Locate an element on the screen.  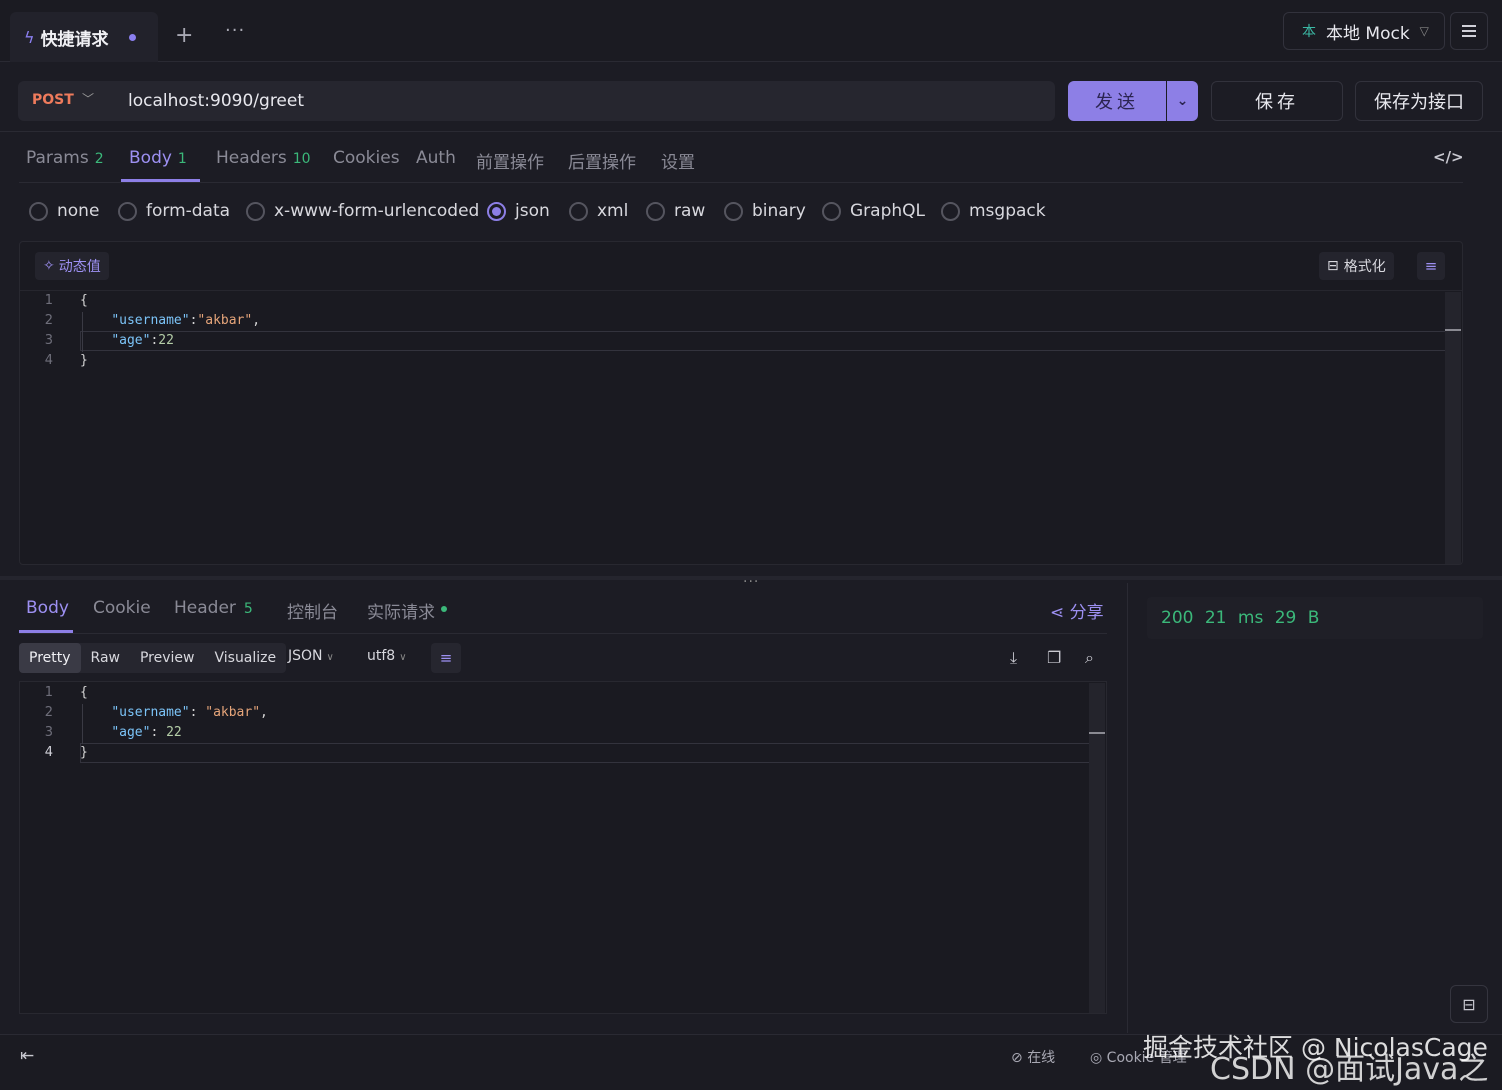
view-preview: Preview is located at coordinates (167, 658).